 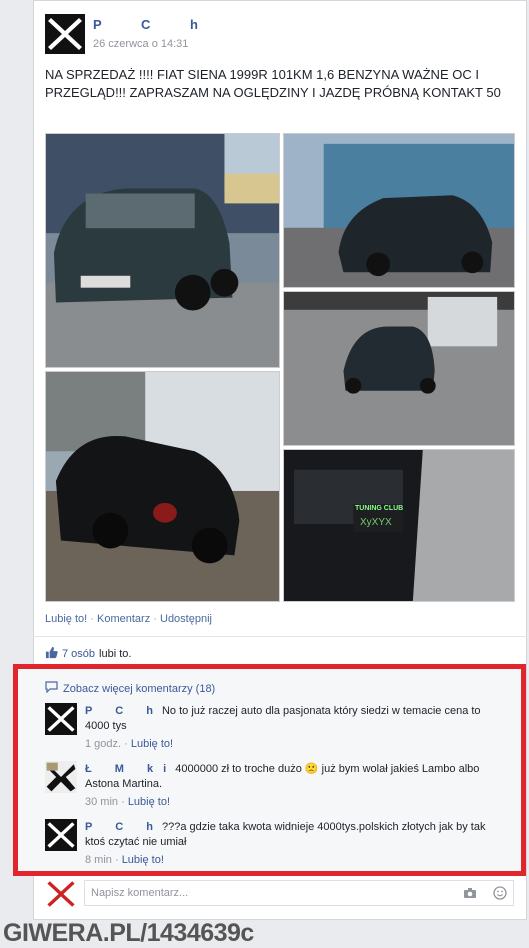 What do you see at coordinates (140, 44) in the screenshot?
I see `post-timestamp: 26 czerwca o 14:31` at bounding box center [140, 44].